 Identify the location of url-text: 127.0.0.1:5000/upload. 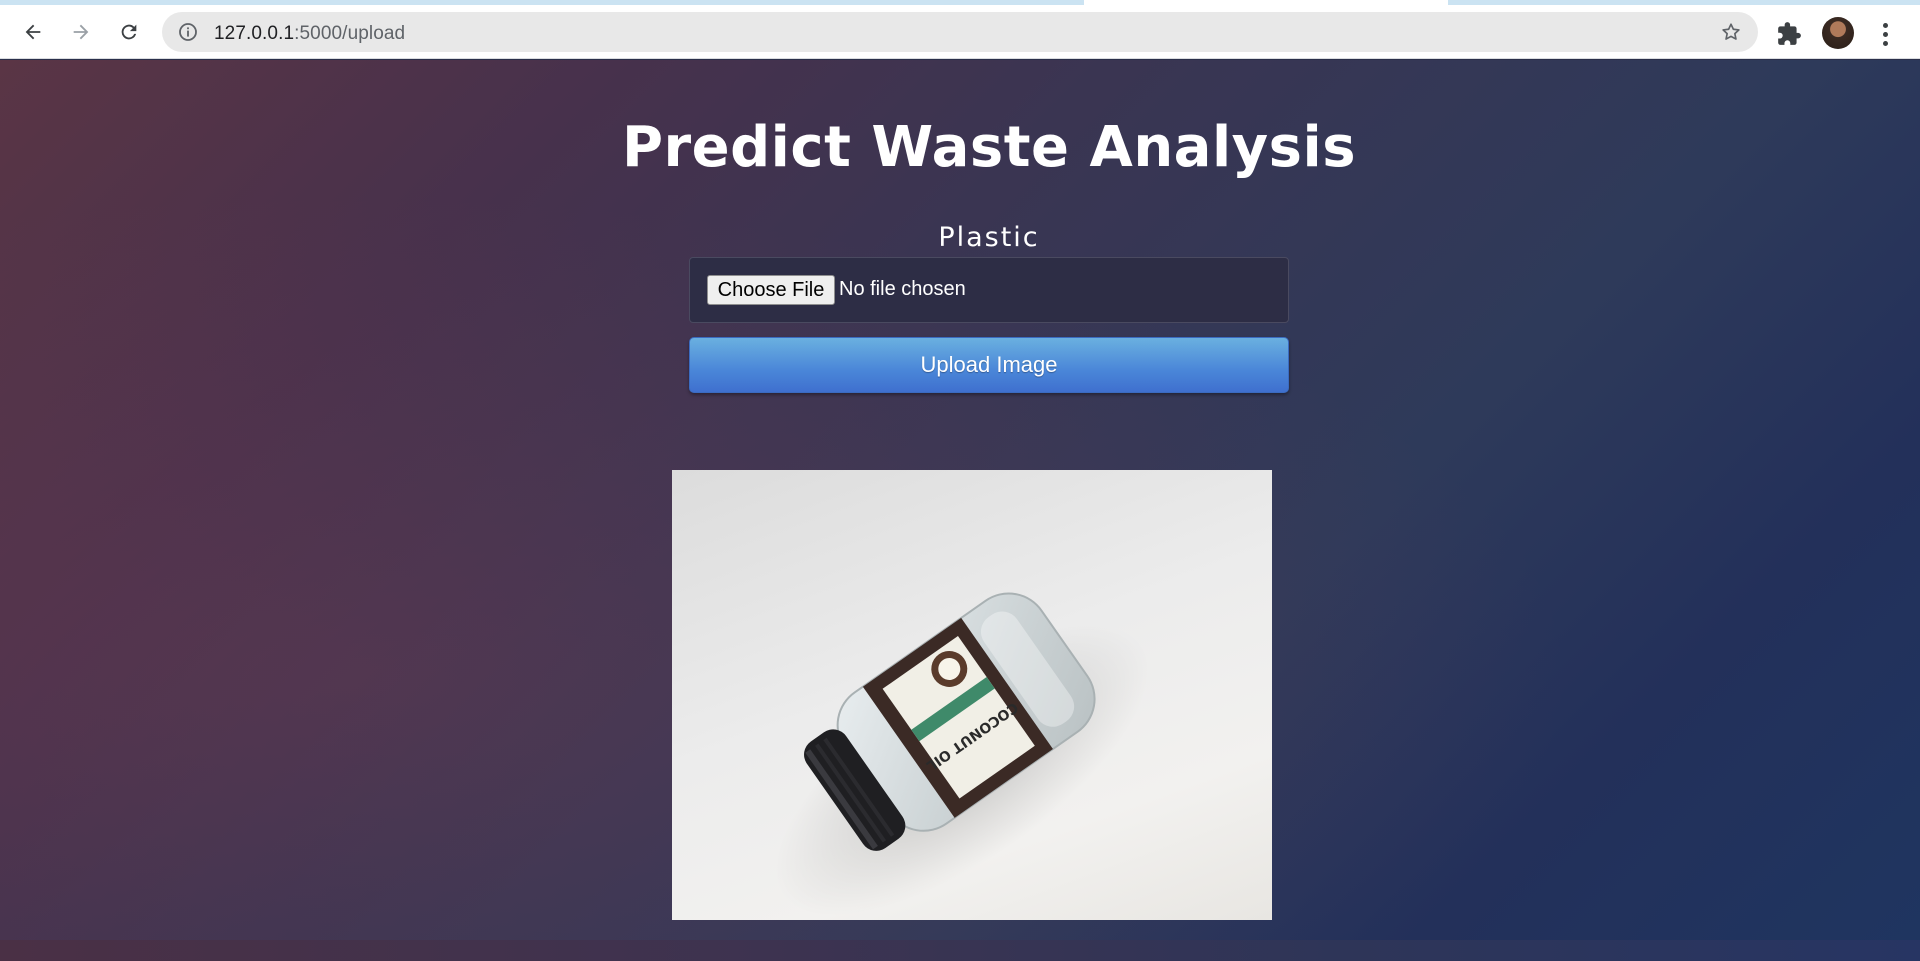
(309, 34).